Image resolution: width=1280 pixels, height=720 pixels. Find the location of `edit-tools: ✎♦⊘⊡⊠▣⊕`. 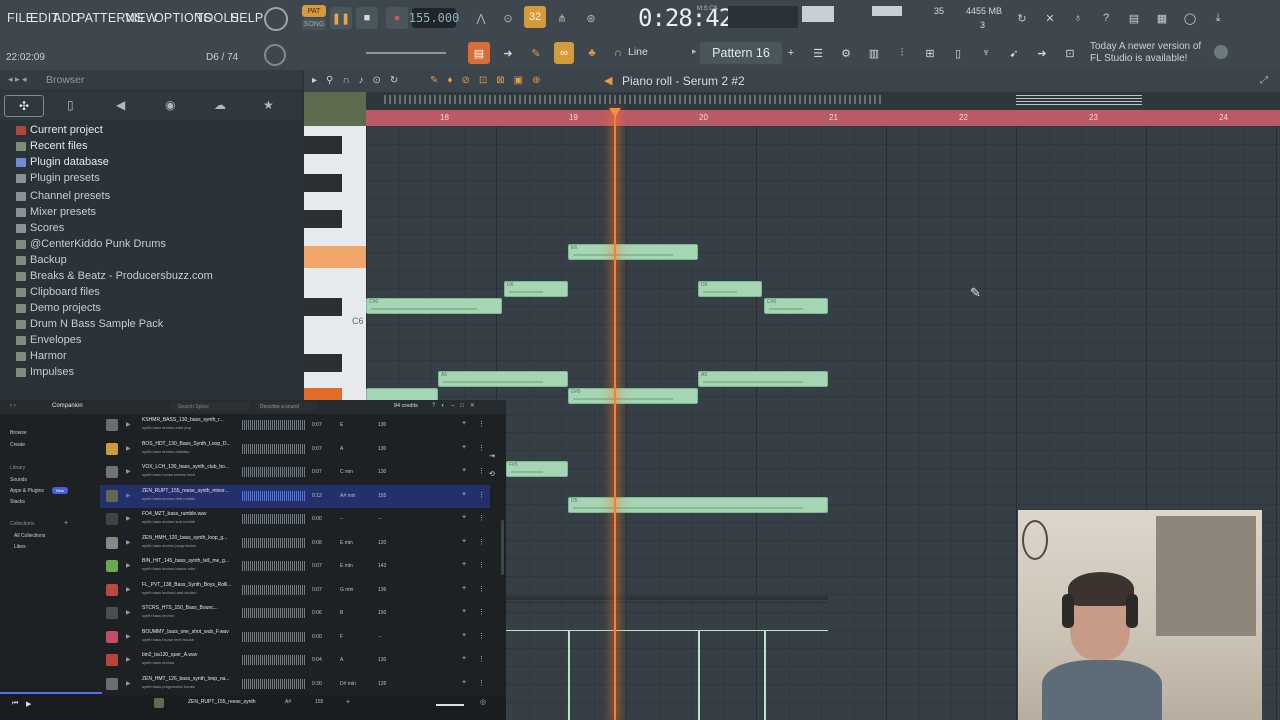

edit-tools: ✎♦⊘⊡⊠▣⊕ is located at coordinates (489, 80).